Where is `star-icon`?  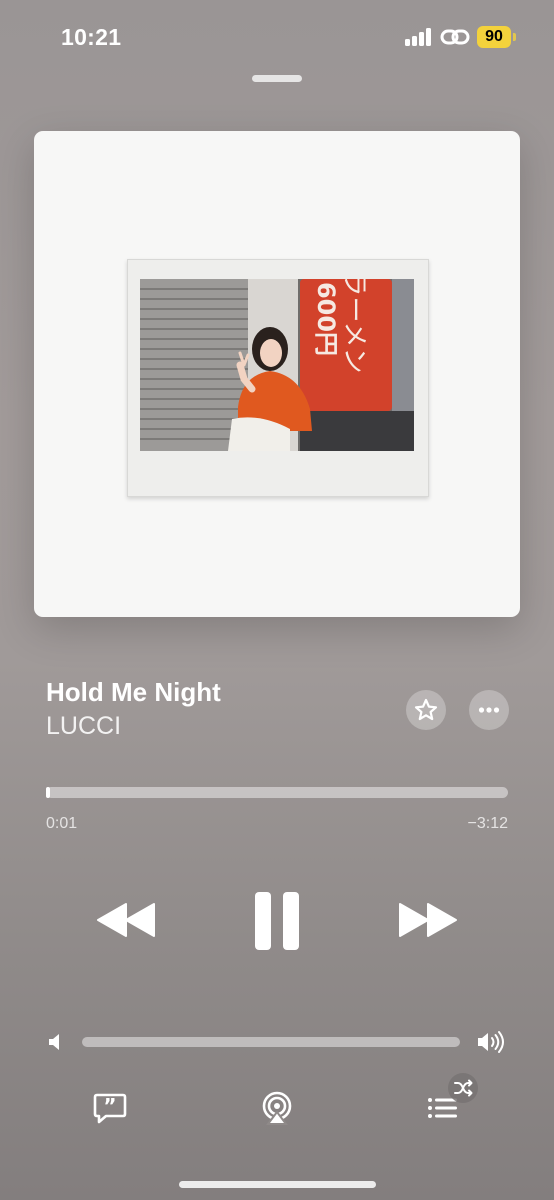
star-icon is located at coordinates (426, 709).